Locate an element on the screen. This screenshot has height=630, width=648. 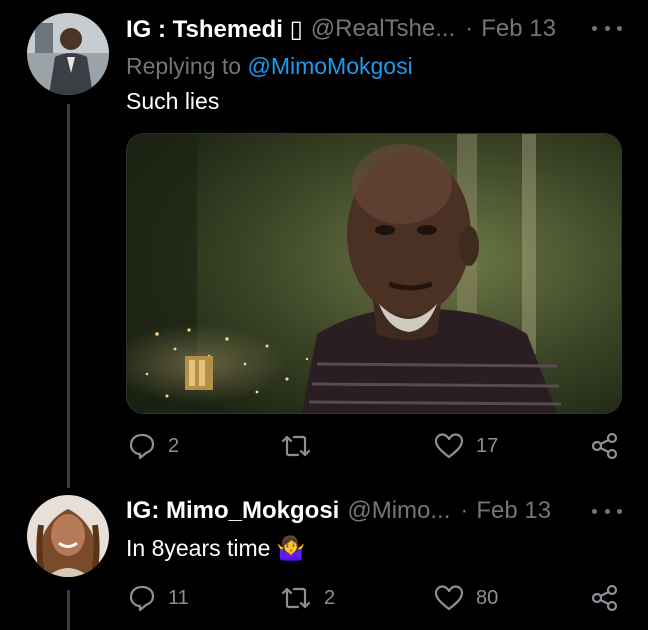
replying-prefix: Replying to is located at coordinates (187, 66).